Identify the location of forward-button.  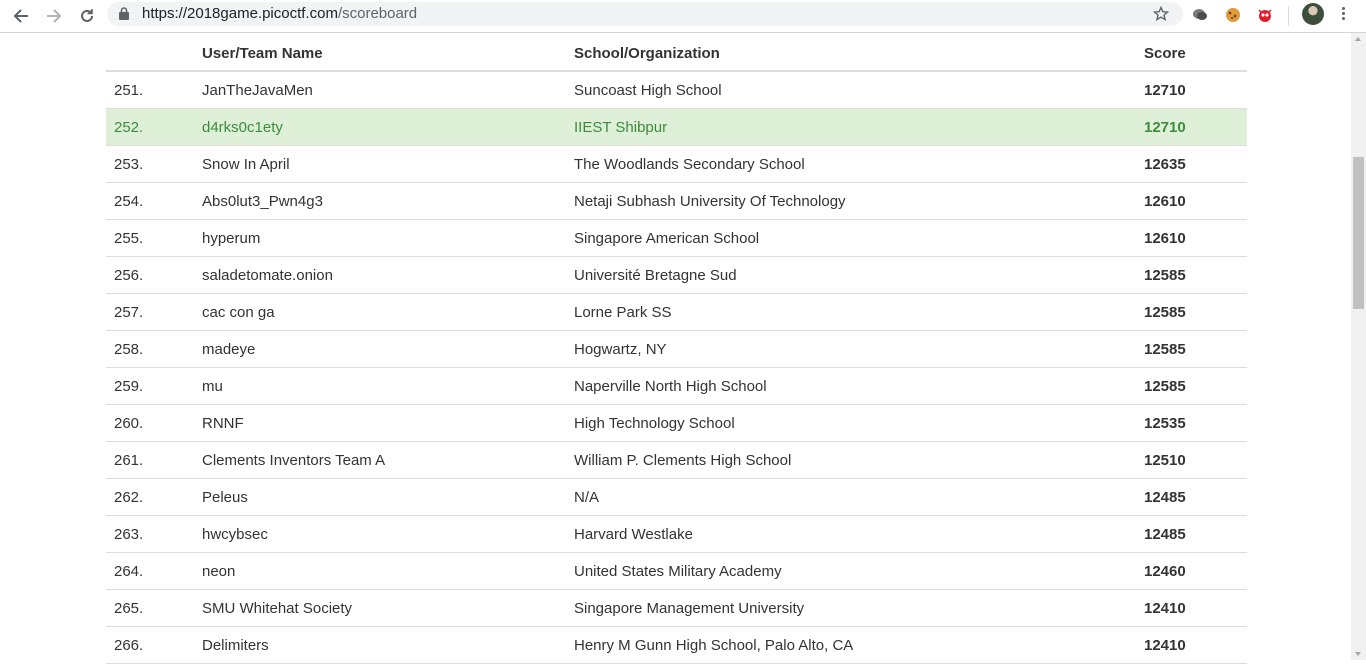
(54, 16).